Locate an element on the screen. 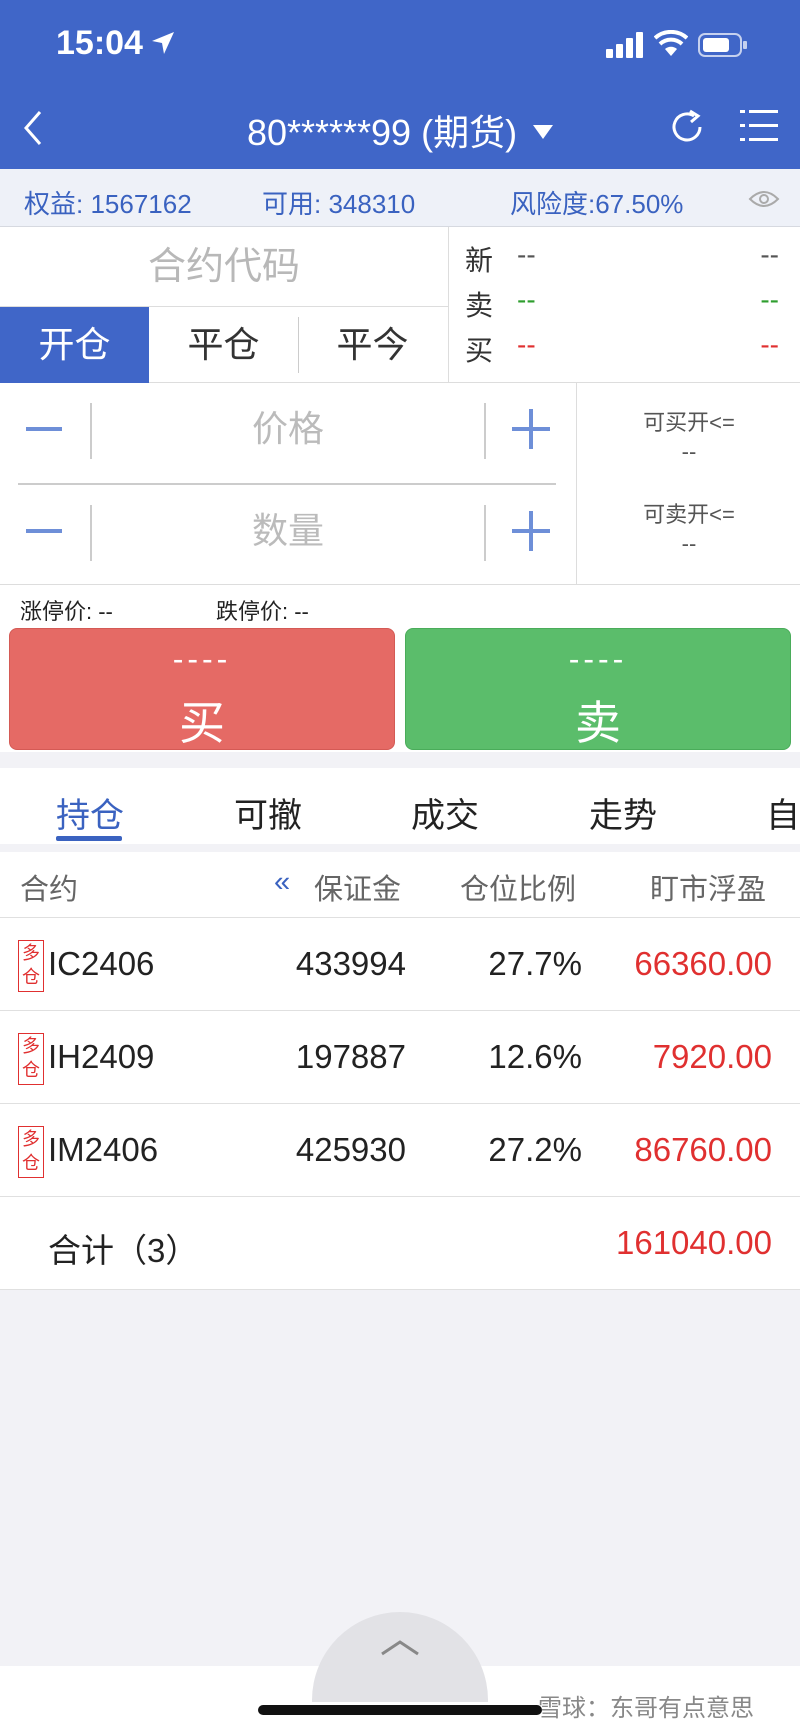  quote-ask-row: 卖 -- -- is located at coordinates (630, 304).